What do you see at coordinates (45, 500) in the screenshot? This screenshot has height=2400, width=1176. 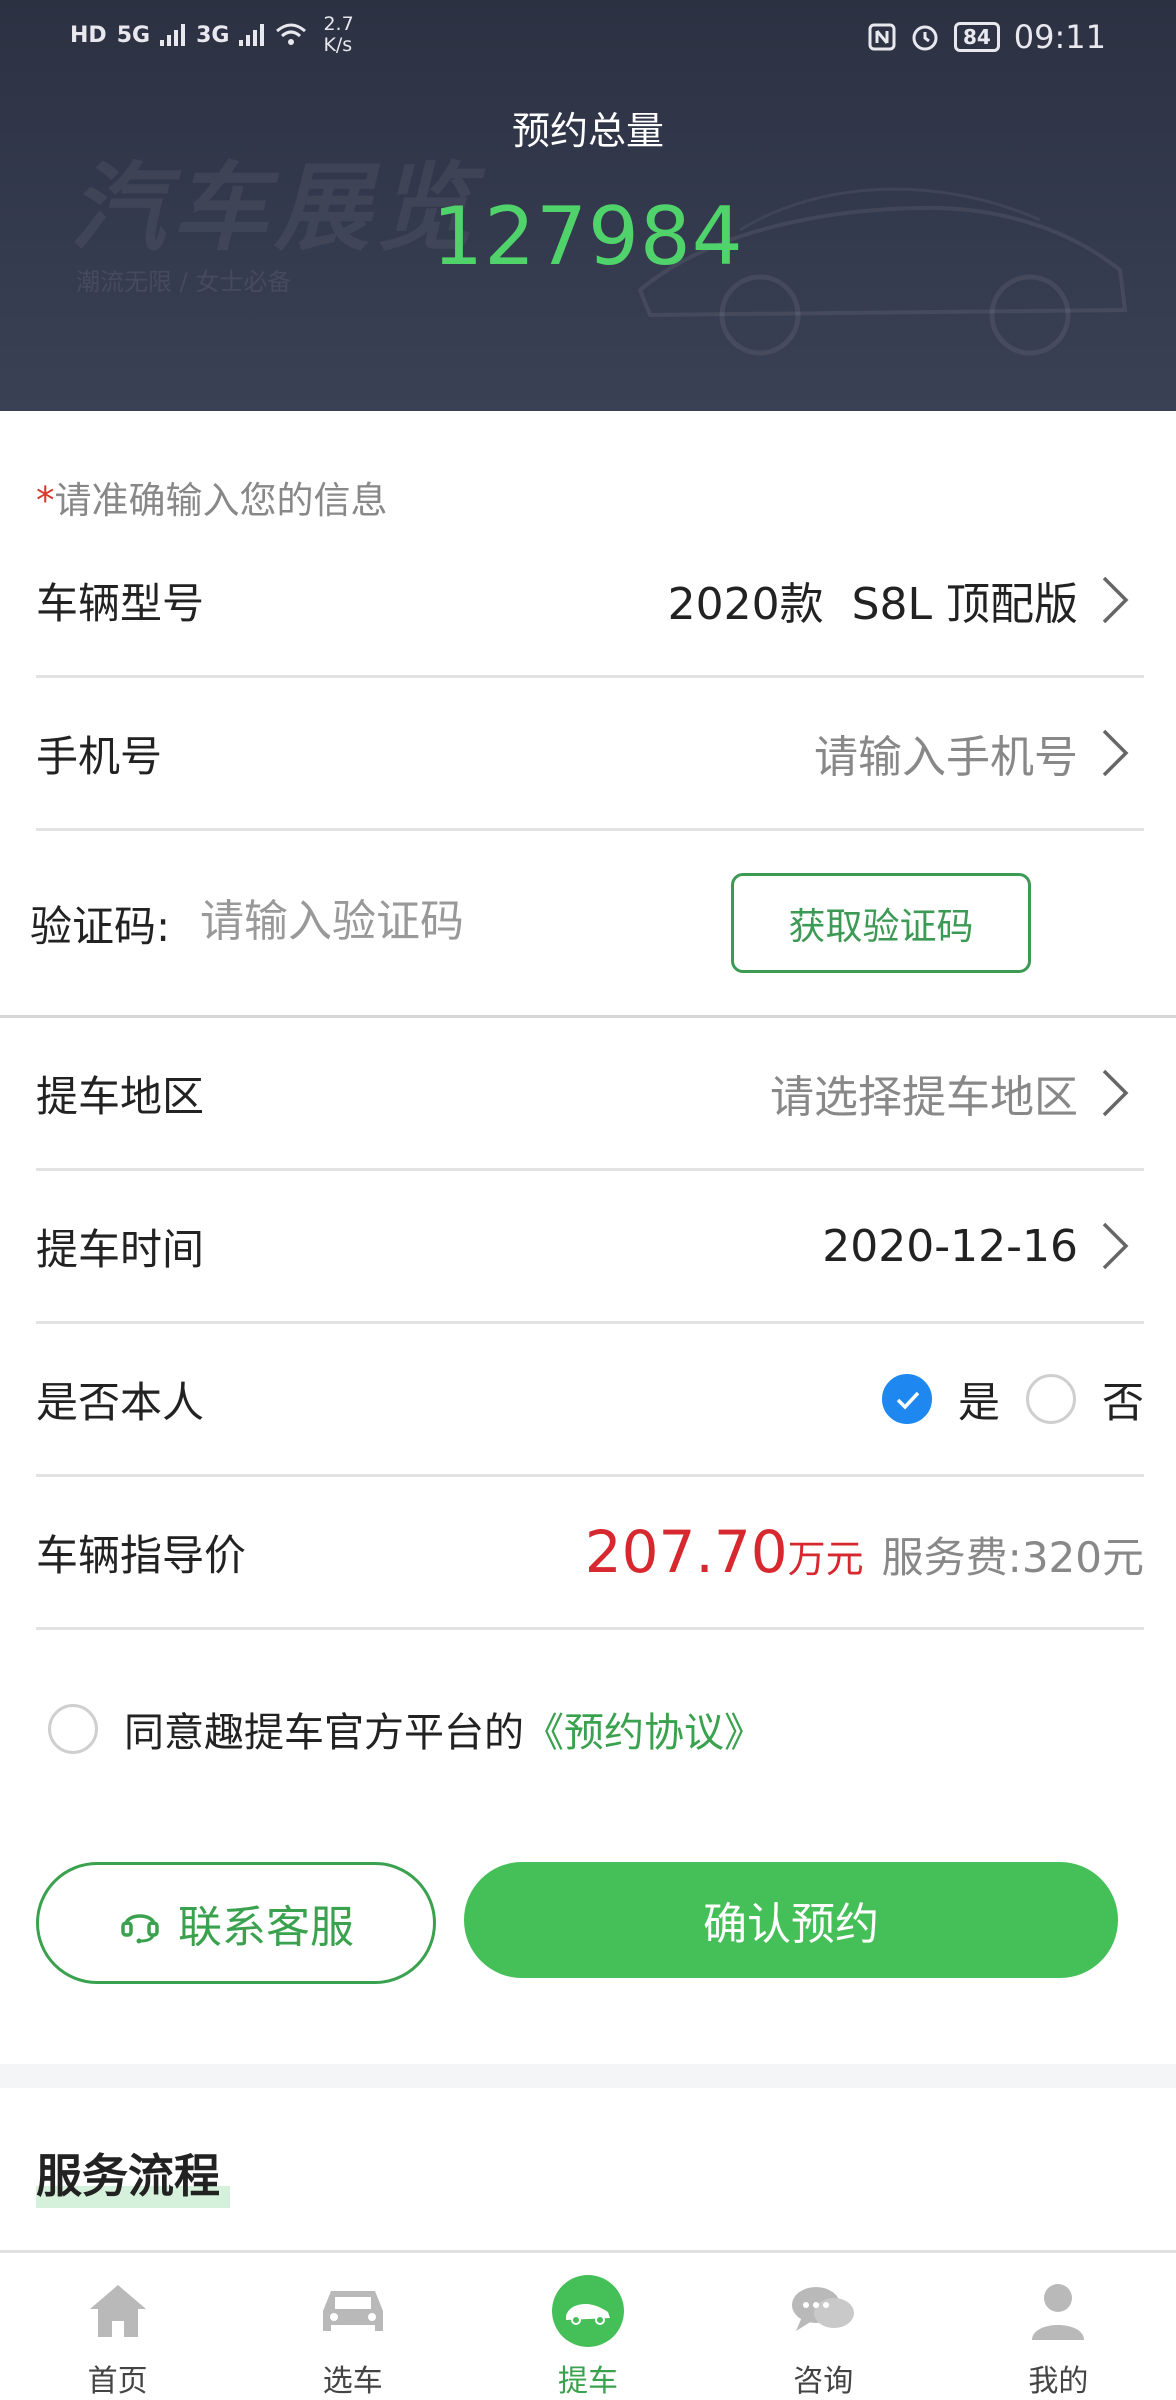 I see `required-star: *` at bounding box center [45, 500].